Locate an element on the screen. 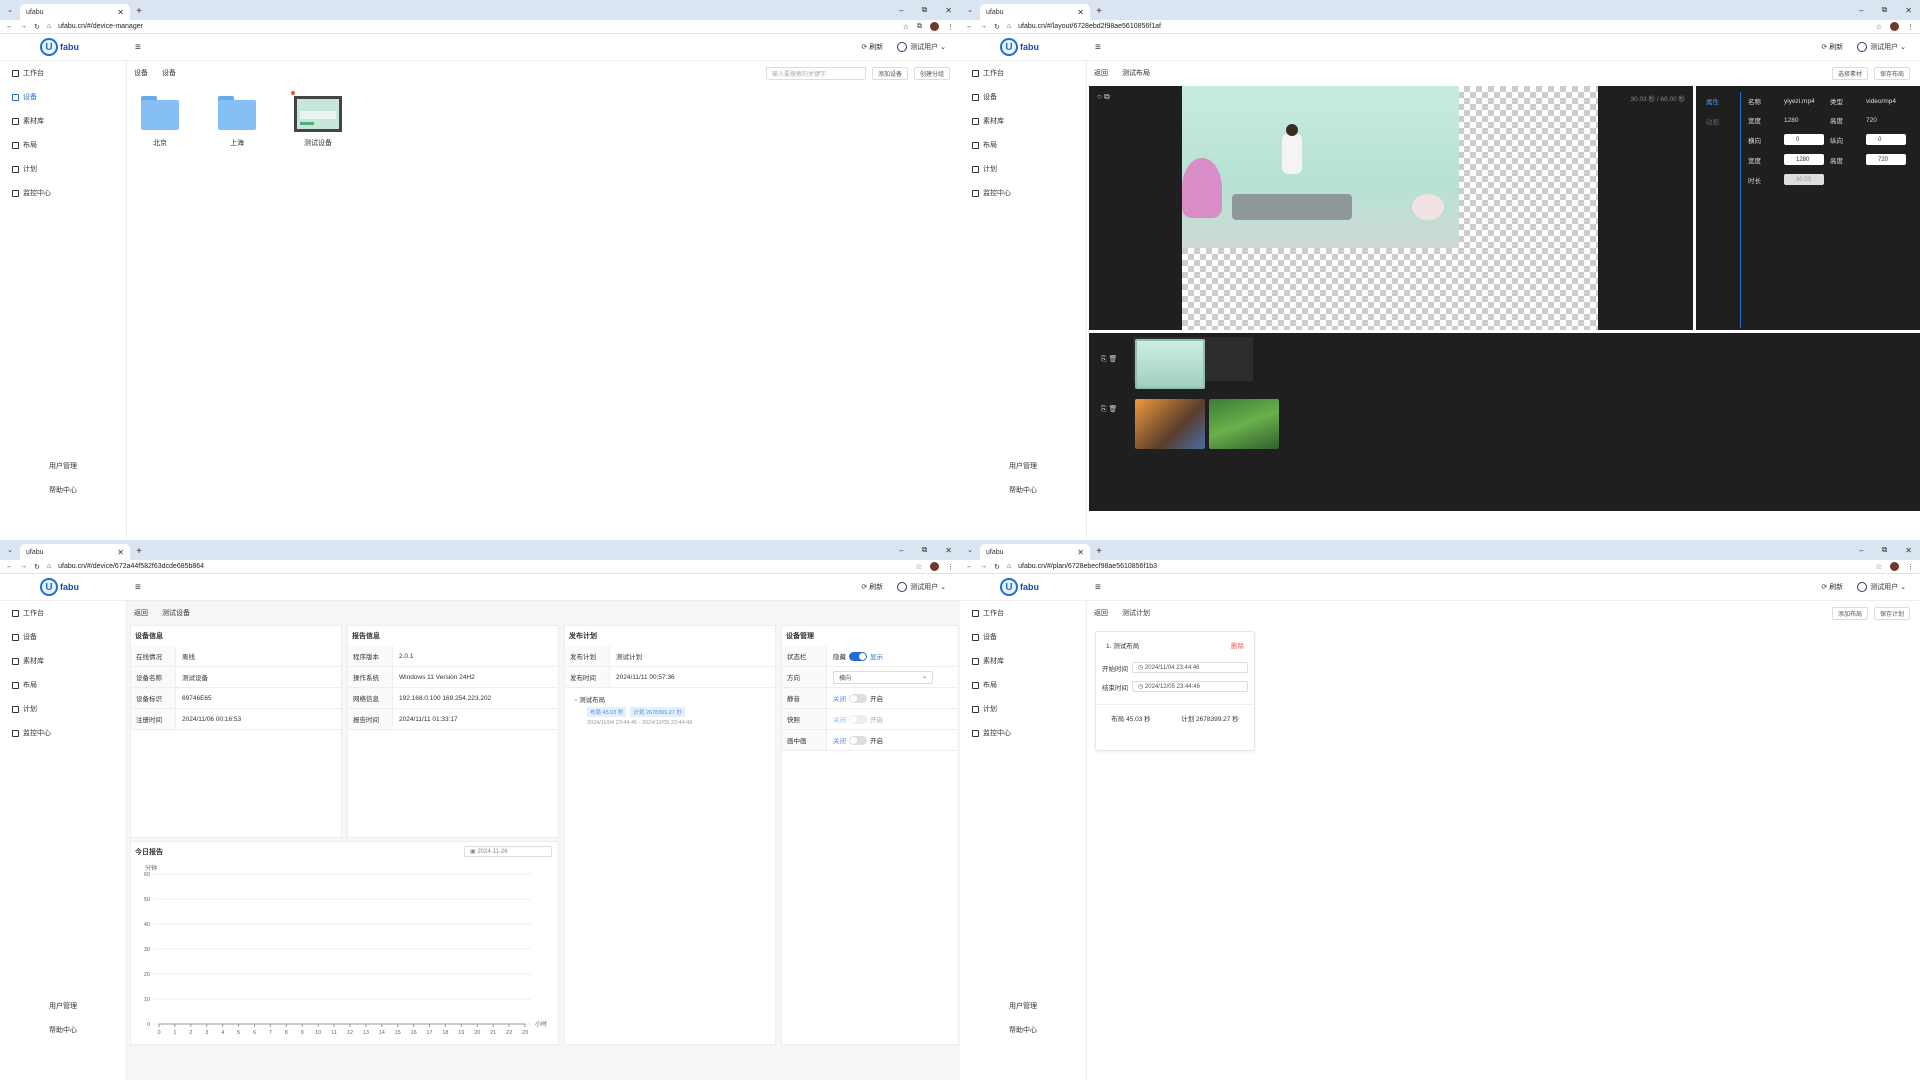 This screenshot has width=1920, height=1080. save-layout-button: 保存布局 is located at coordinates (1891, 73).